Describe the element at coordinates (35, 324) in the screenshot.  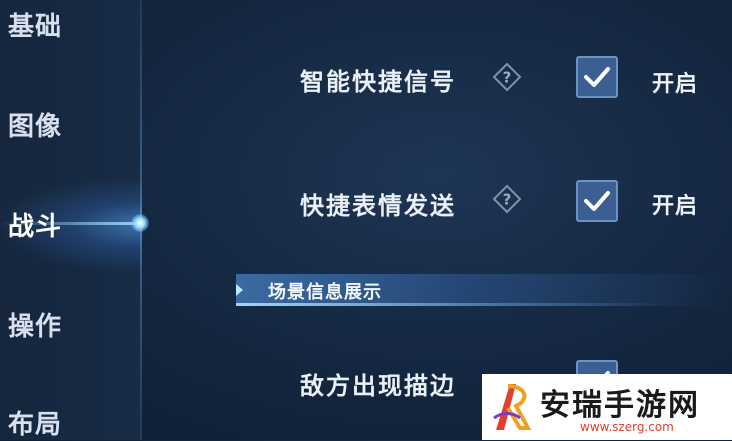
I see `sidebar-item-controls: 操作` at that location.